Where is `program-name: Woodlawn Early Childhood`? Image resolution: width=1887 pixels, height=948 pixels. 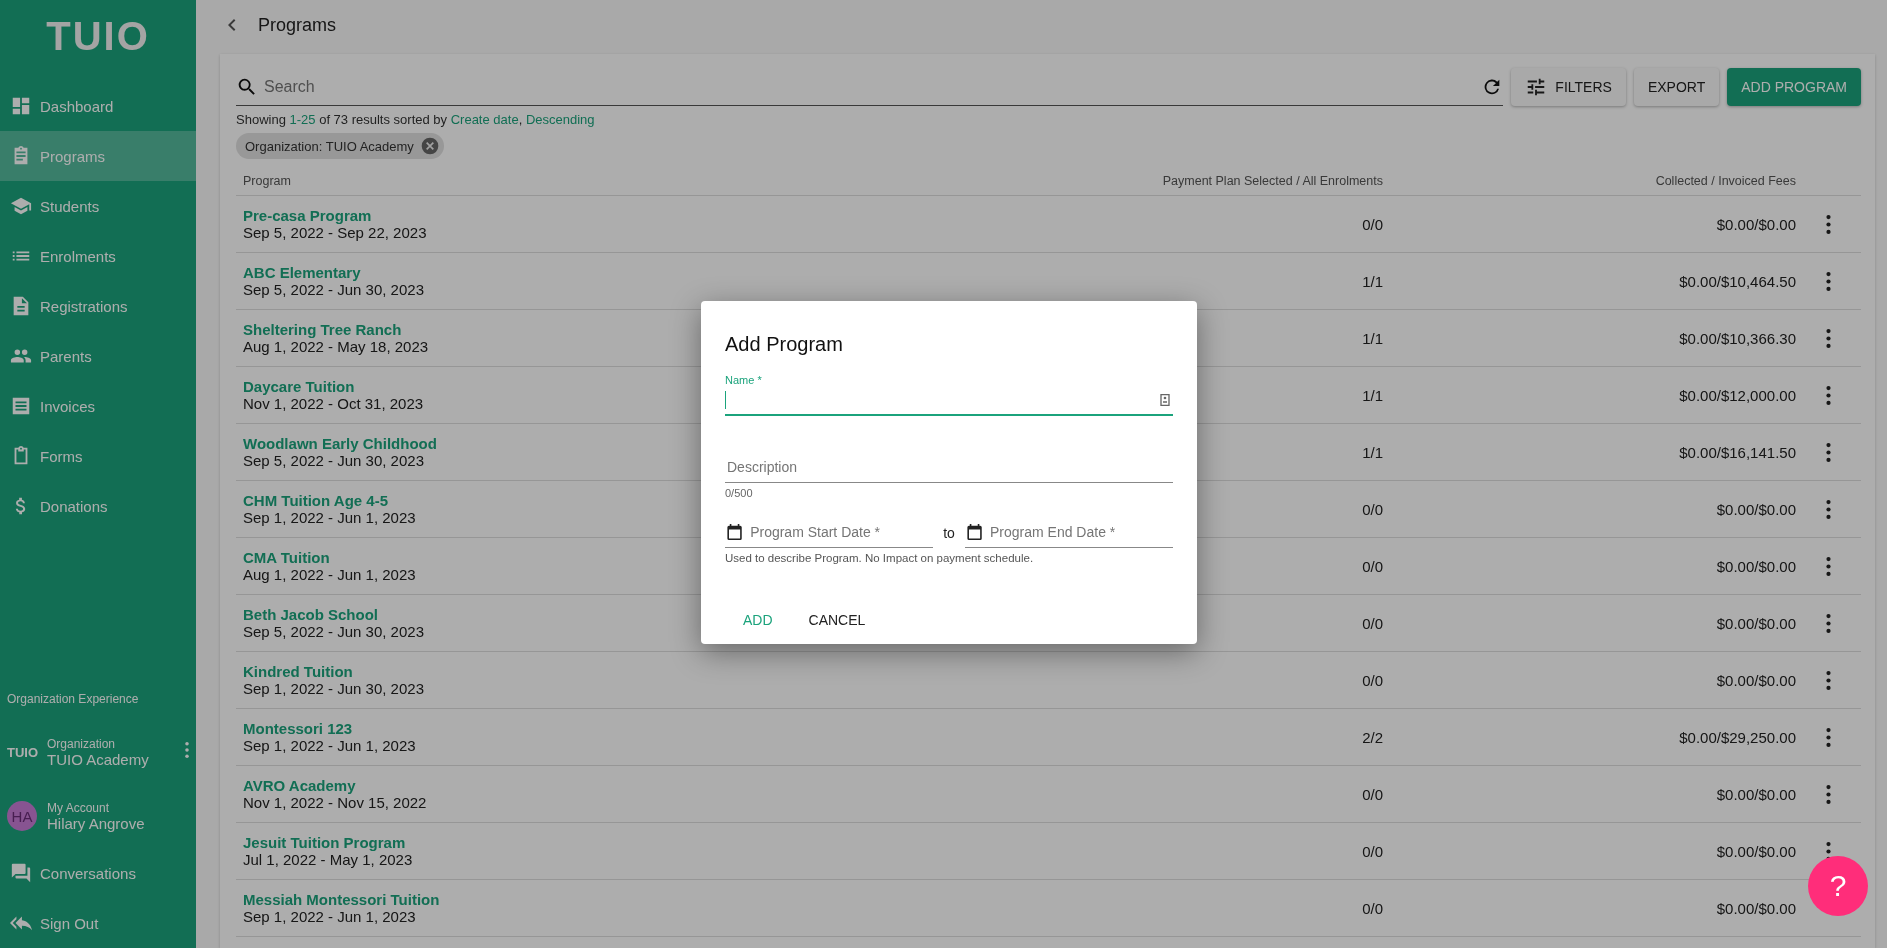
program-name: Woodlawn Early Childhood is located at coordinates (340, 443).